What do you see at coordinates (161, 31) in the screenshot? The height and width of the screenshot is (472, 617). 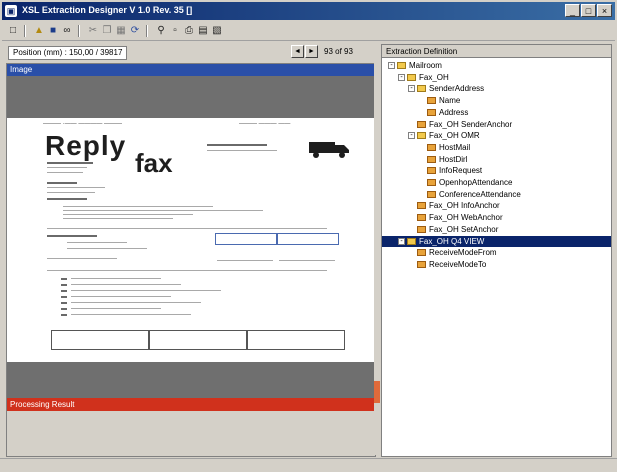 I see `zoom-icon: ⚲` at bounding box center [161, 31].